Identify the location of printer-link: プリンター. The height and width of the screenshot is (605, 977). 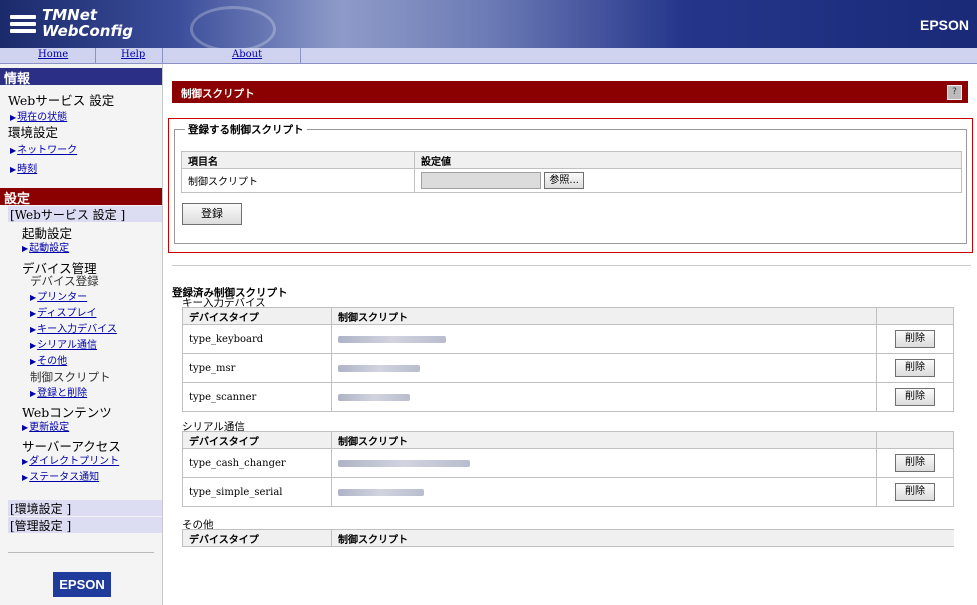
(58, 295).